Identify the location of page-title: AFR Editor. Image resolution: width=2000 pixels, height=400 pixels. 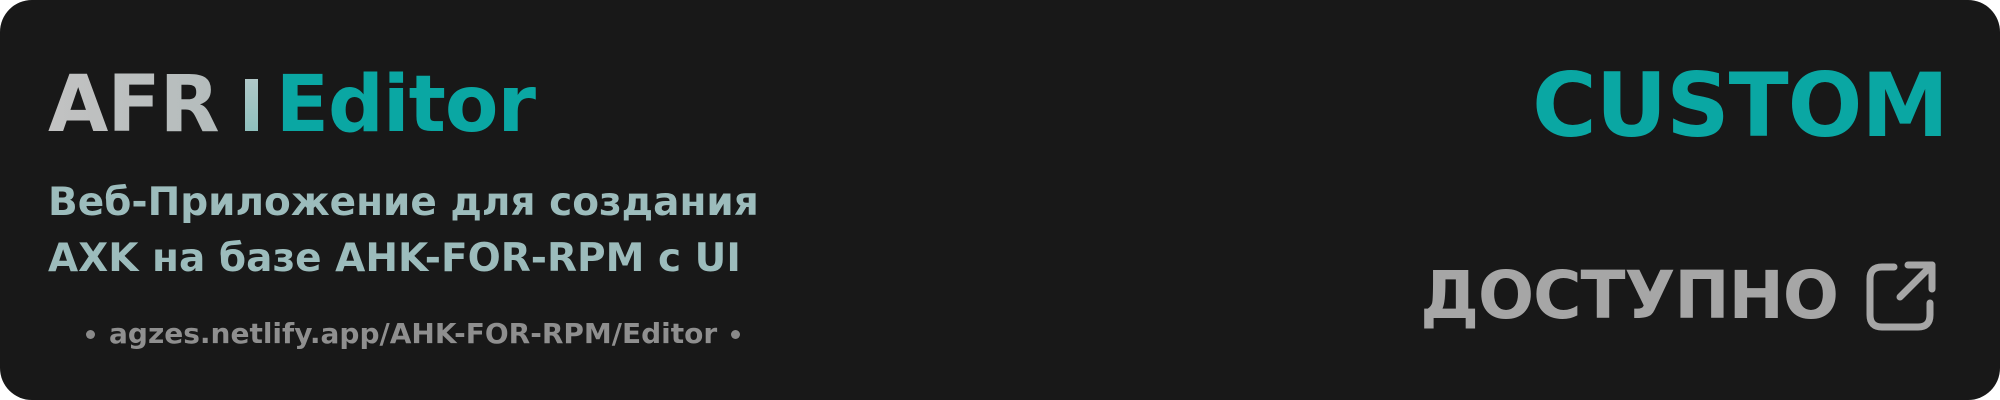
(292, 105).